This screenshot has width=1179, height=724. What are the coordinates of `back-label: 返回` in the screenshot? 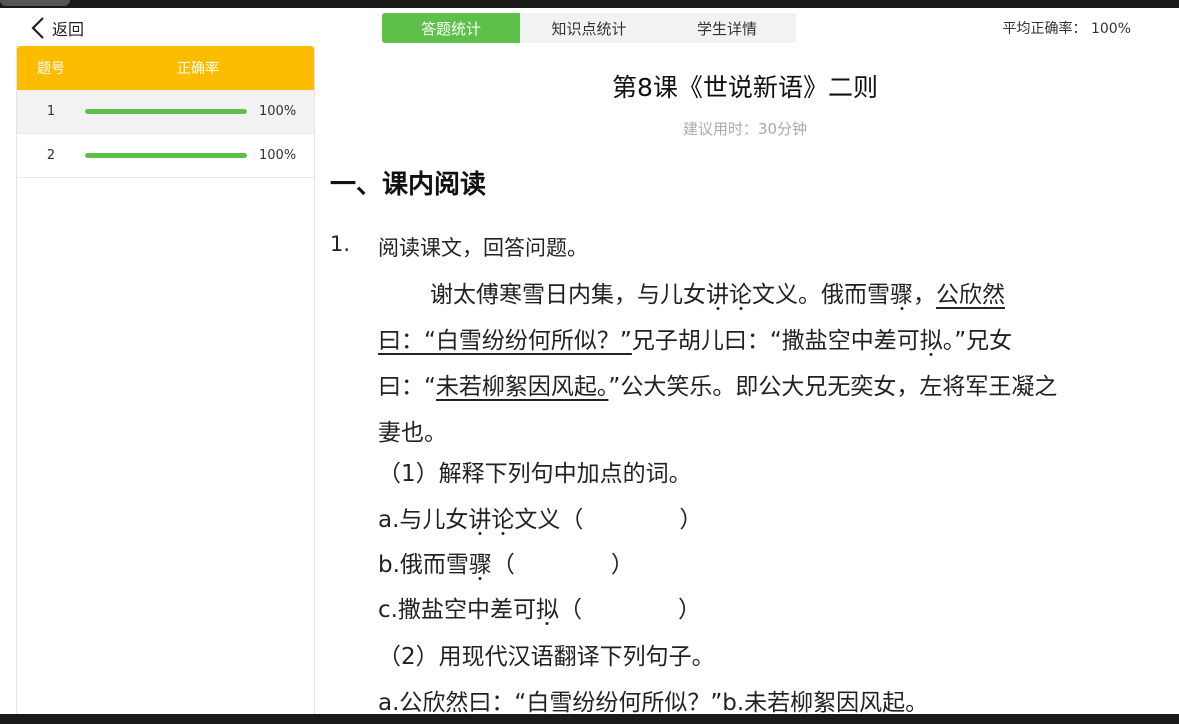 It's located at (68, 29).